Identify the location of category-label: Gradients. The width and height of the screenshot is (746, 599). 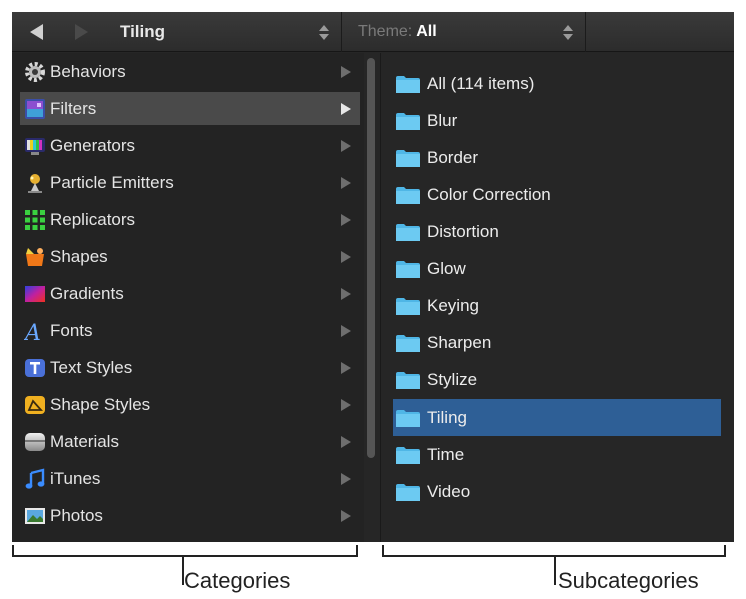
(87, 293).